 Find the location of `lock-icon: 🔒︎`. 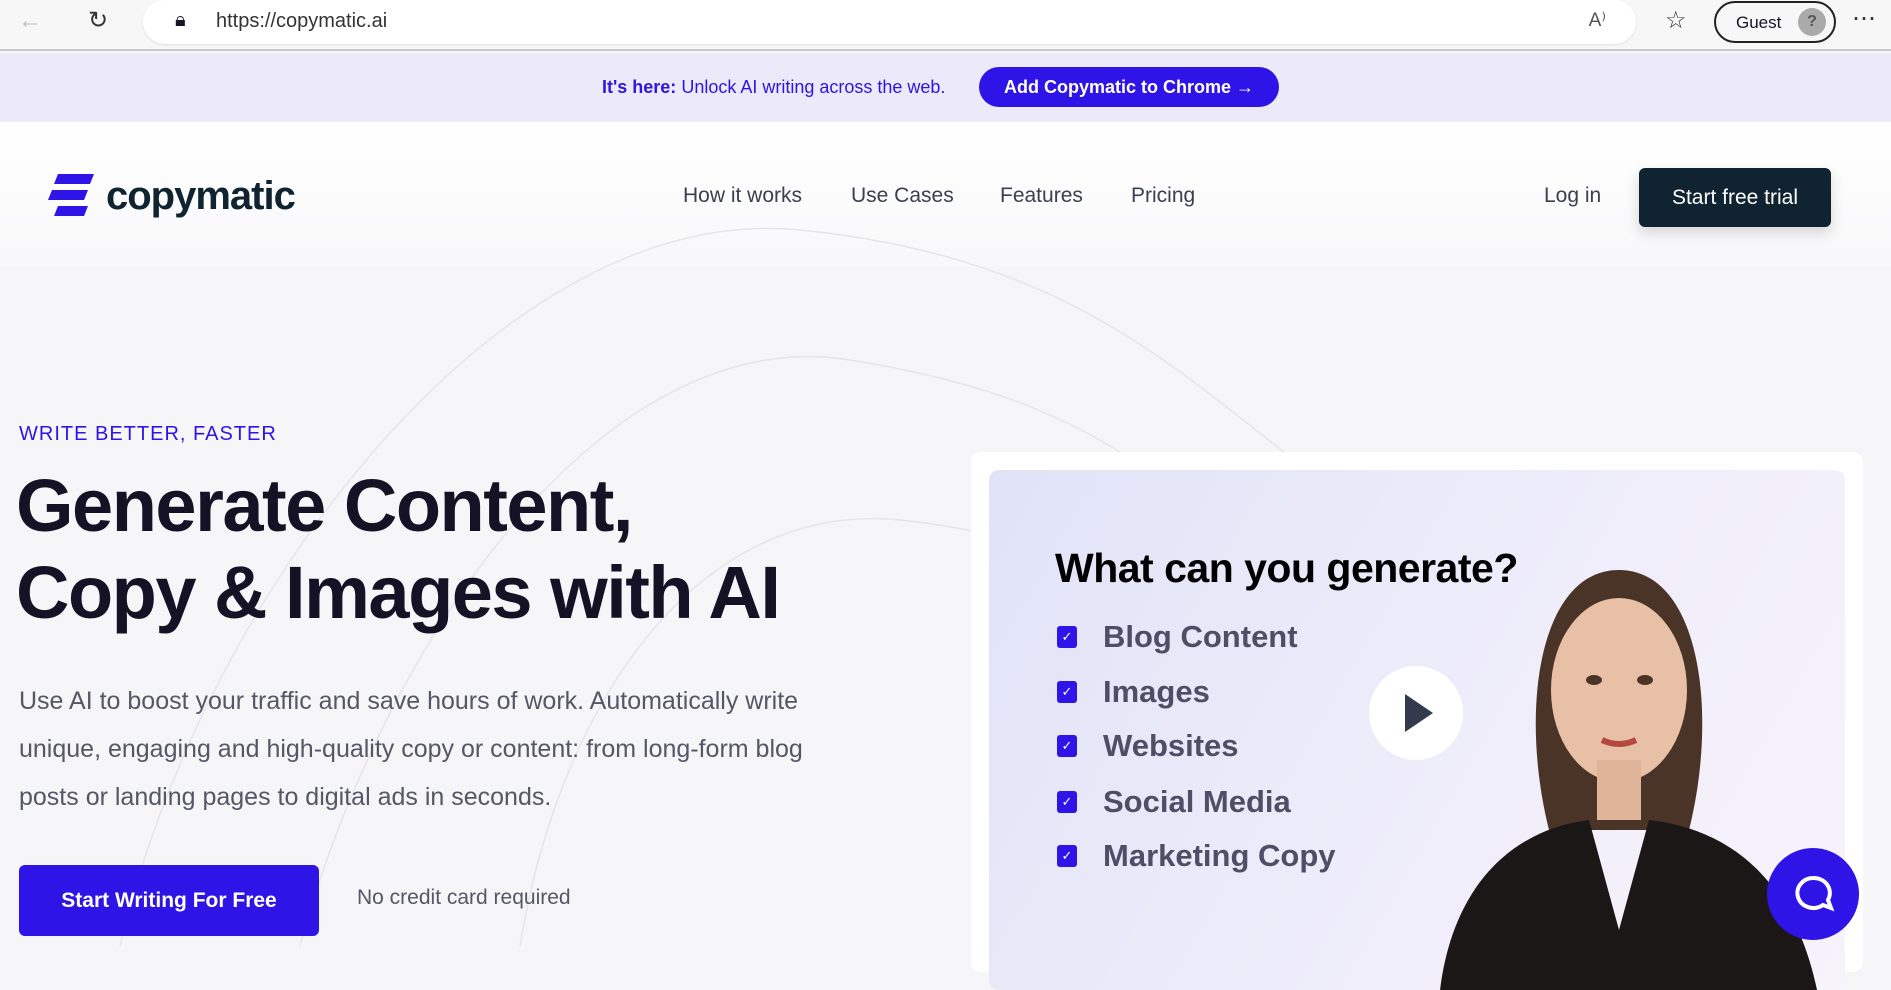

lock-icon: 🔒︎ is located at coordinates (180, 20).